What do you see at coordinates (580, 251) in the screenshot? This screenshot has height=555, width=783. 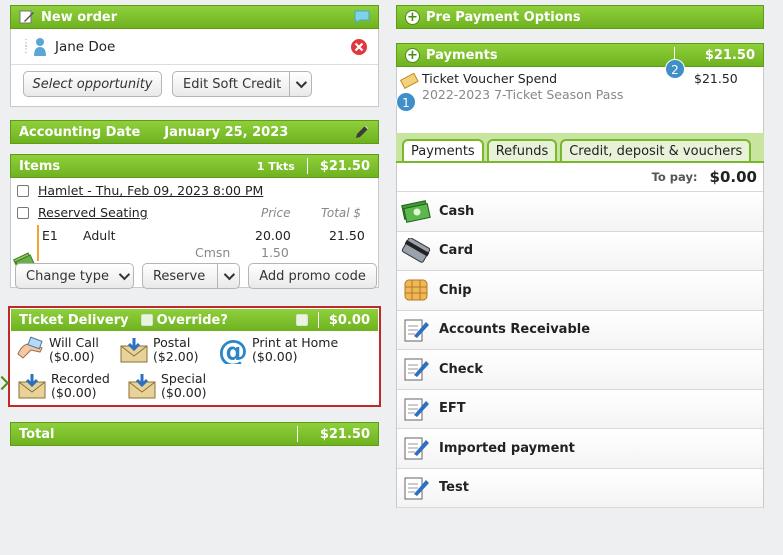 I see `pay-method-card: Card` at bounding box center [580, 251].